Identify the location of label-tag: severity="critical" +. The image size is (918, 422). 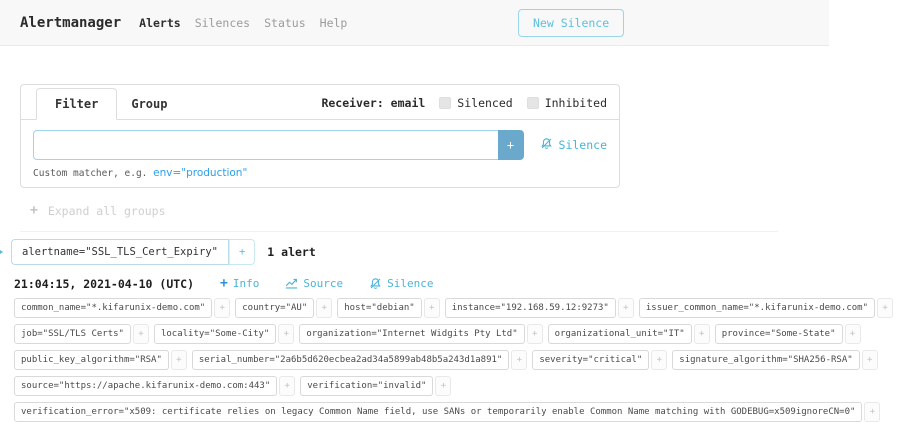
(600, 360).